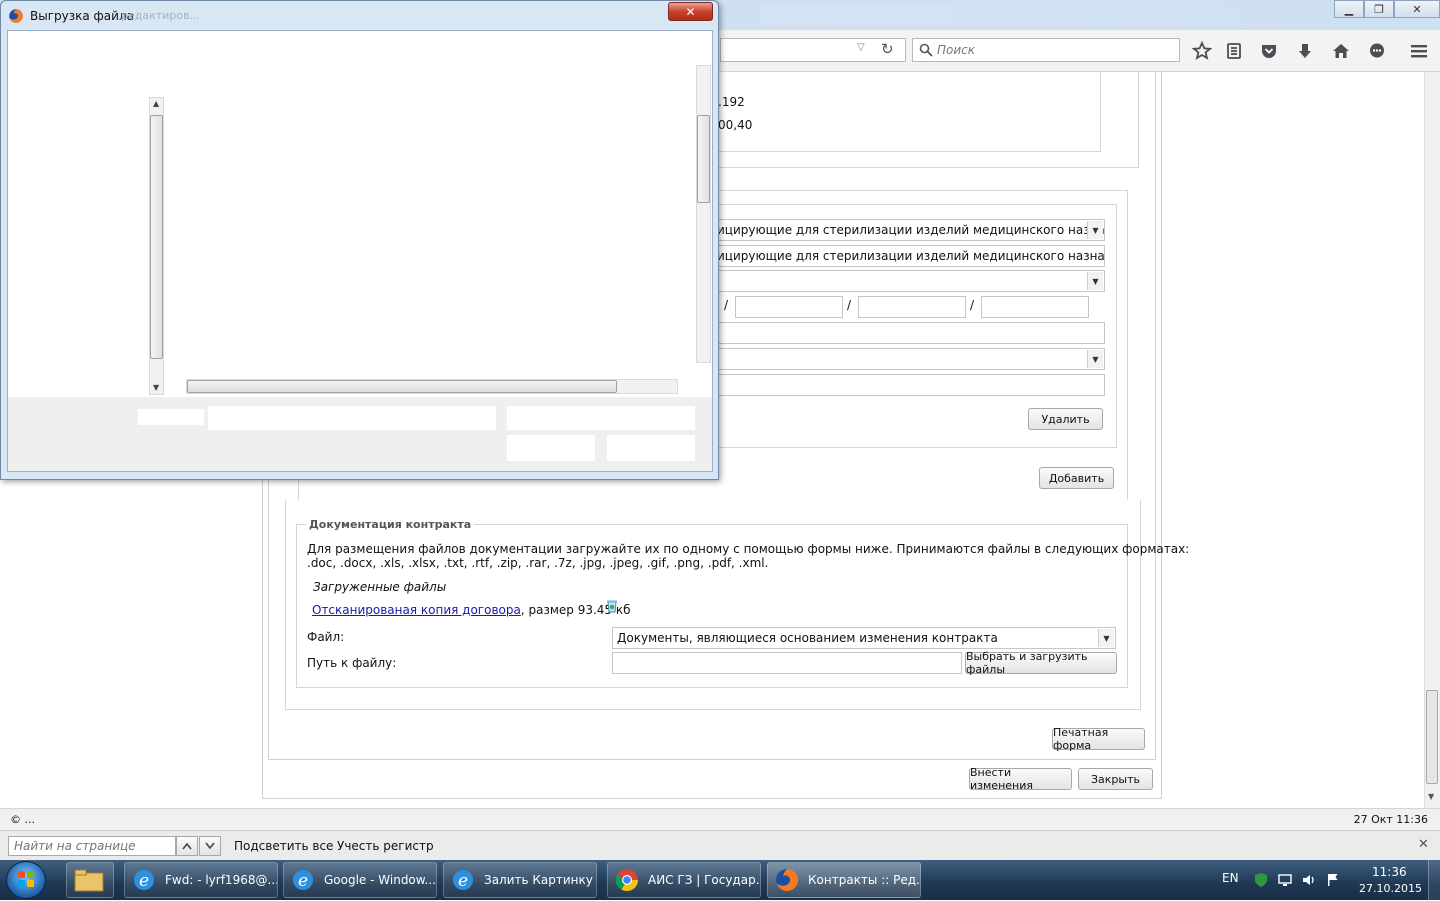 The image size is (1440, 901). Describe the element at coordinates (908, 281) in the screenshot. I see `unit-select: ▼` at that location.